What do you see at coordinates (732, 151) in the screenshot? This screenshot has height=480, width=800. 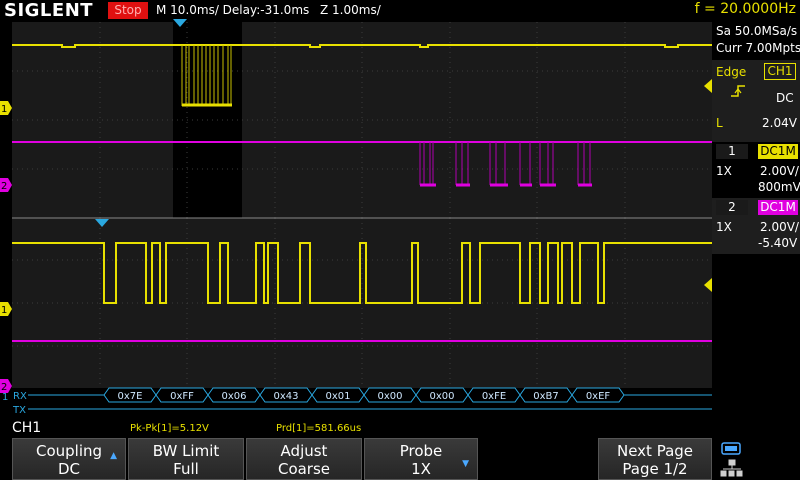 I see `ch1-number: 1` at bounding box center [732, 151].